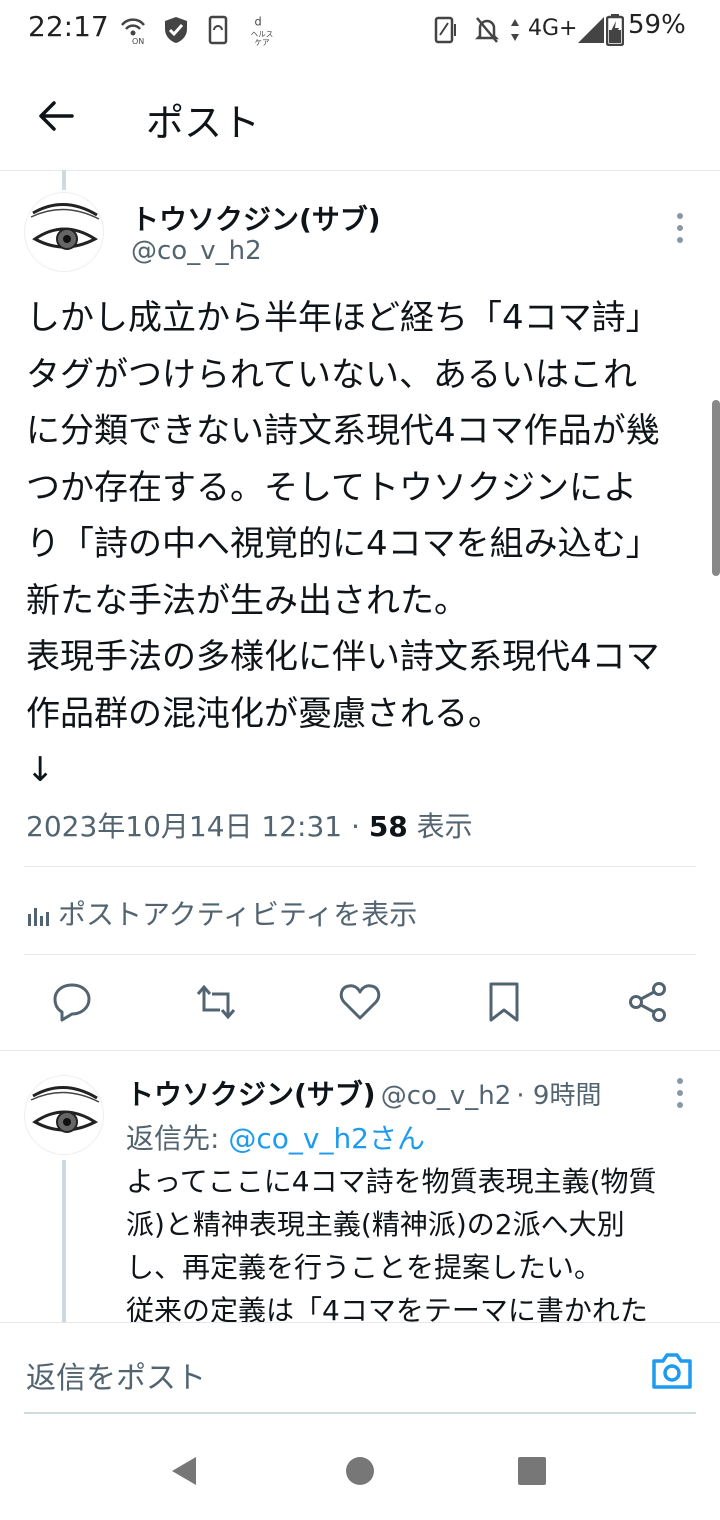  What do you see at coordinates (446, 1096) in the screenshot?
I see `reply-author-handle: @co_v_h2` at bounding box center [446, 1096].